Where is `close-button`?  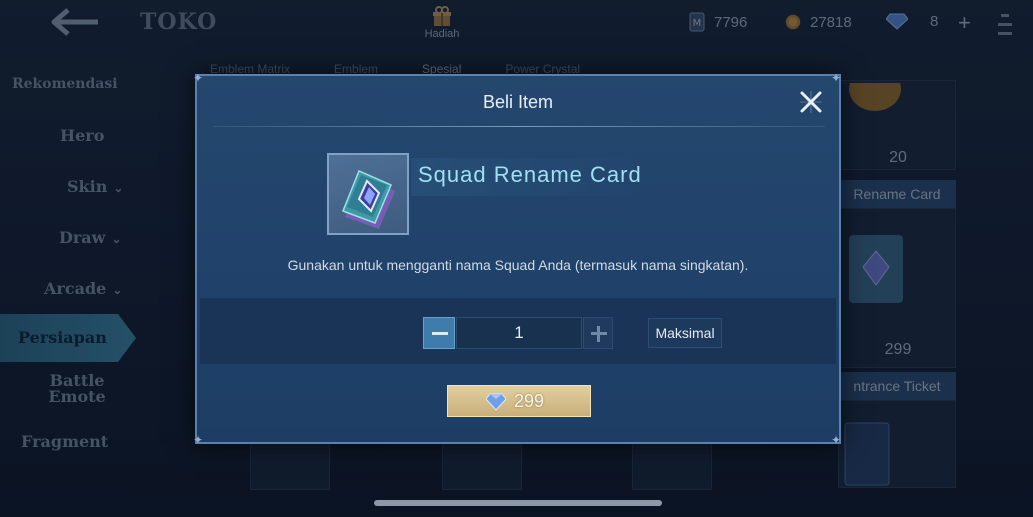
close-button is located at coordinates (811, 102).